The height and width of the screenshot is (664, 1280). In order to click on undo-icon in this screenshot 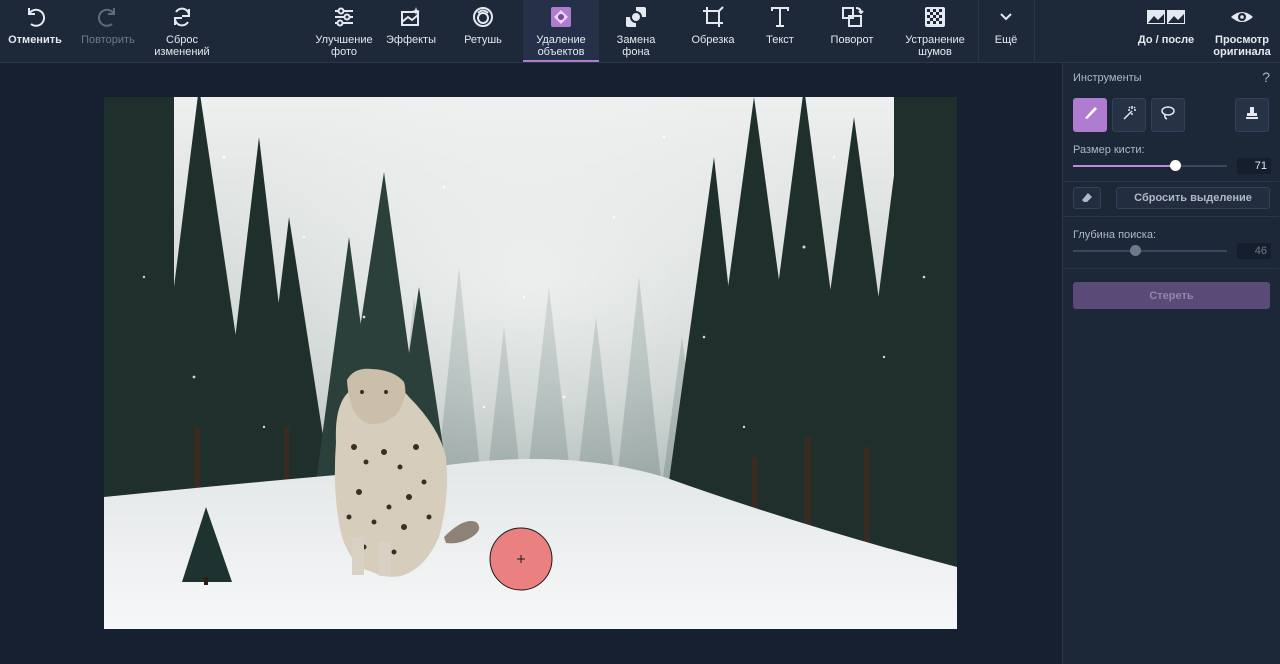, I will do `click(35, 17)`.